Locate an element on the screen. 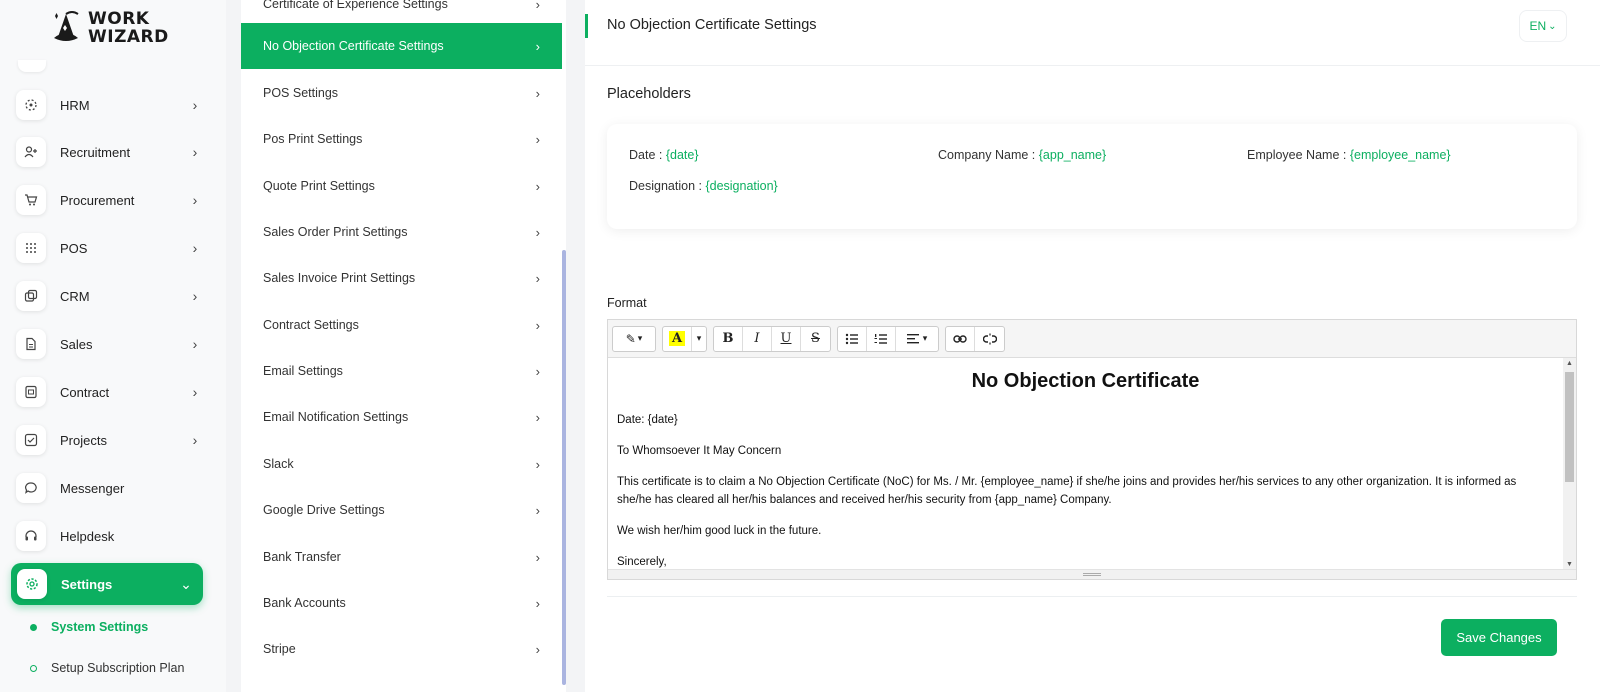 The height and width of the screenshot is (692, 1600). sidebar-subitem-setup-subscription-plan: Setup Subscription Plan is located at coordinates (107, 668).